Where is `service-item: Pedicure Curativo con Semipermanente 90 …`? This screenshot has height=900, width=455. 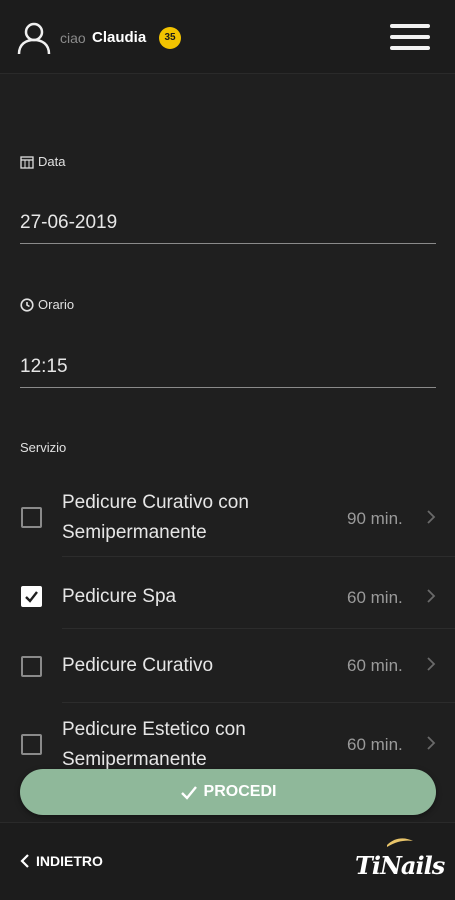
service-item: Pedicure Curativo con Semipermanente 90 … is located at coordinates (227, 523).